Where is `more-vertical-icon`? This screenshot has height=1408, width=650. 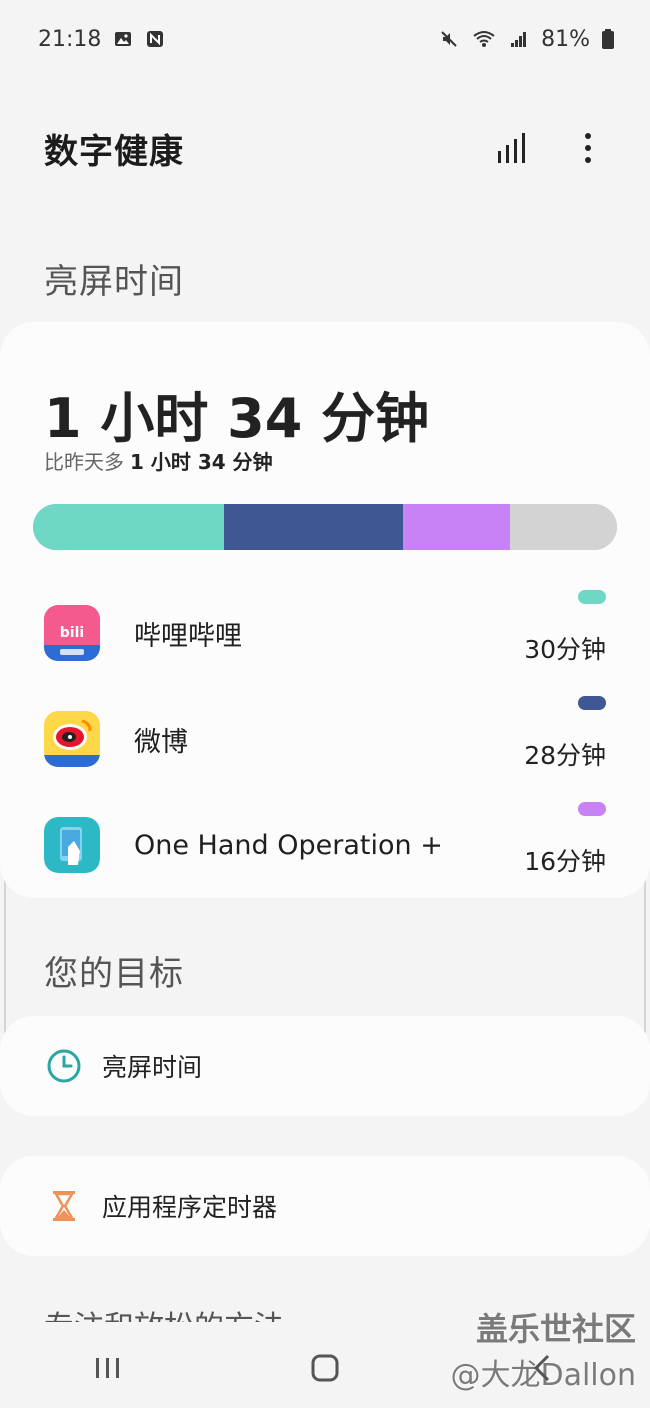 more-vertical-icon is located at coordinates (588, 148).